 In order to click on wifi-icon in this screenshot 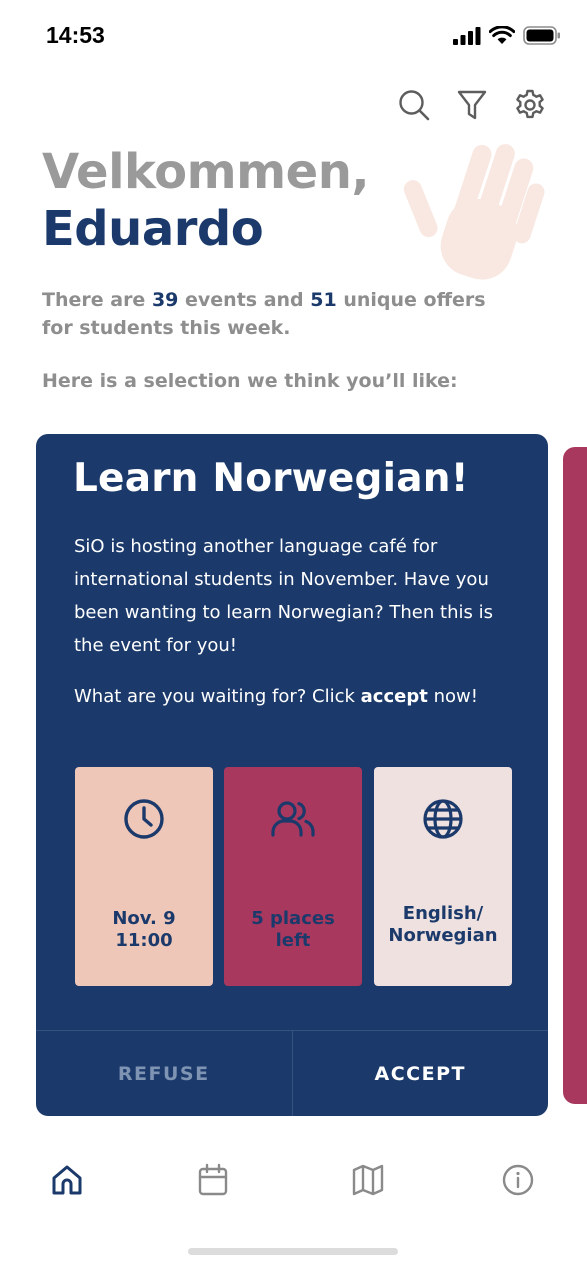, I will do `click(502, 35)`.